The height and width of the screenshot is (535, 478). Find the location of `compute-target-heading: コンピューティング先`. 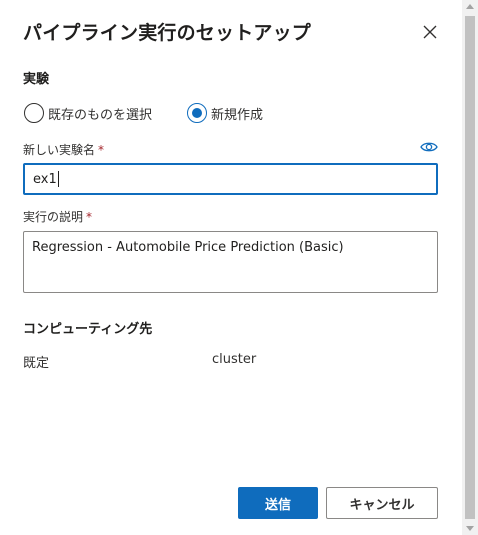

compute-target-heading: コンピューティング先 is located at coordinates (88, 329).